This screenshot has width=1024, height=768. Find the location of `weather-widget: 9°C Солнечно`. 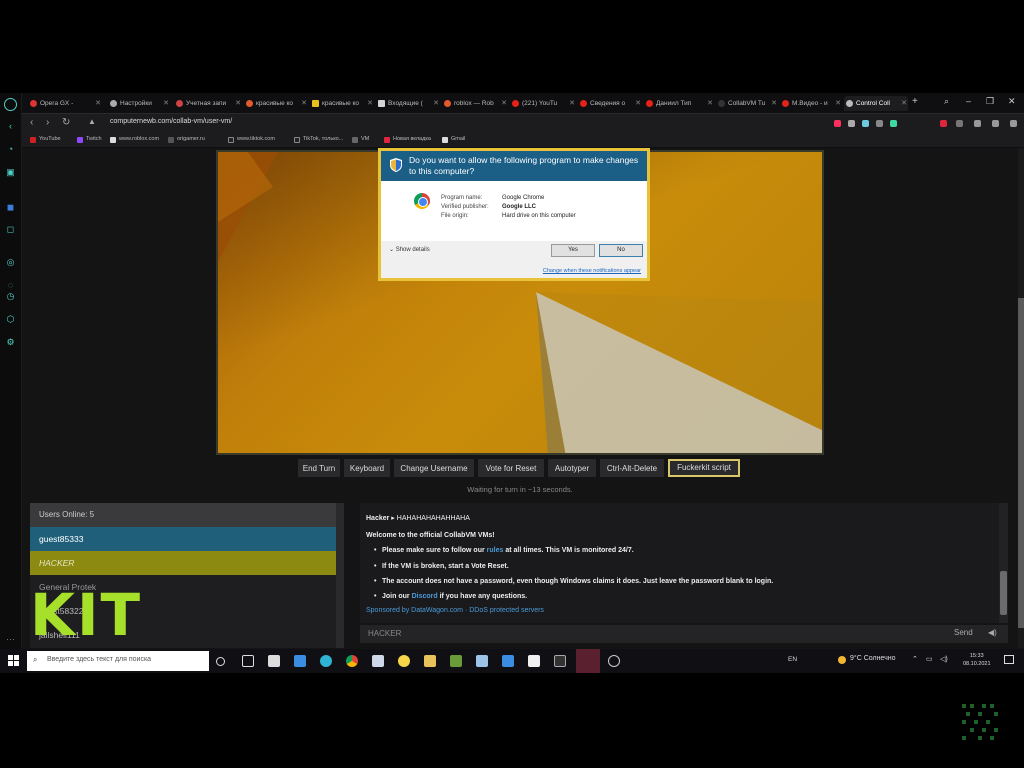

weather-widget: 9°C Солнечно is located at coordinates (867, 659).